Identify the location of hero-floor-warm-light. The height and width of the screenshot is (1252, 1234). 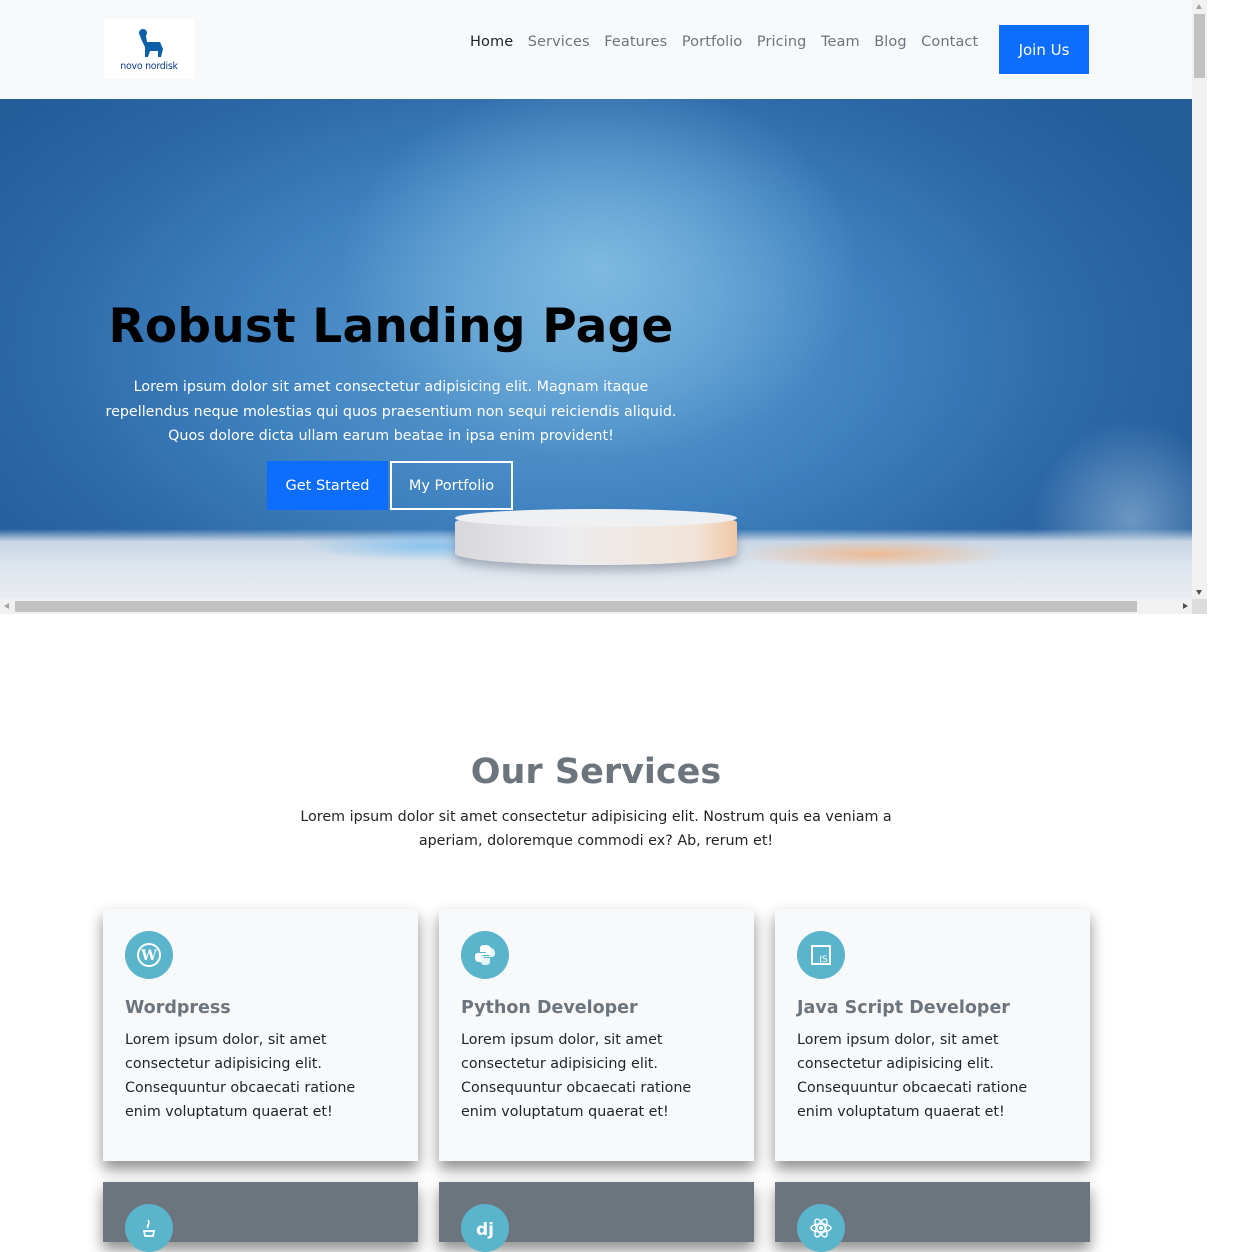
(875, 554).